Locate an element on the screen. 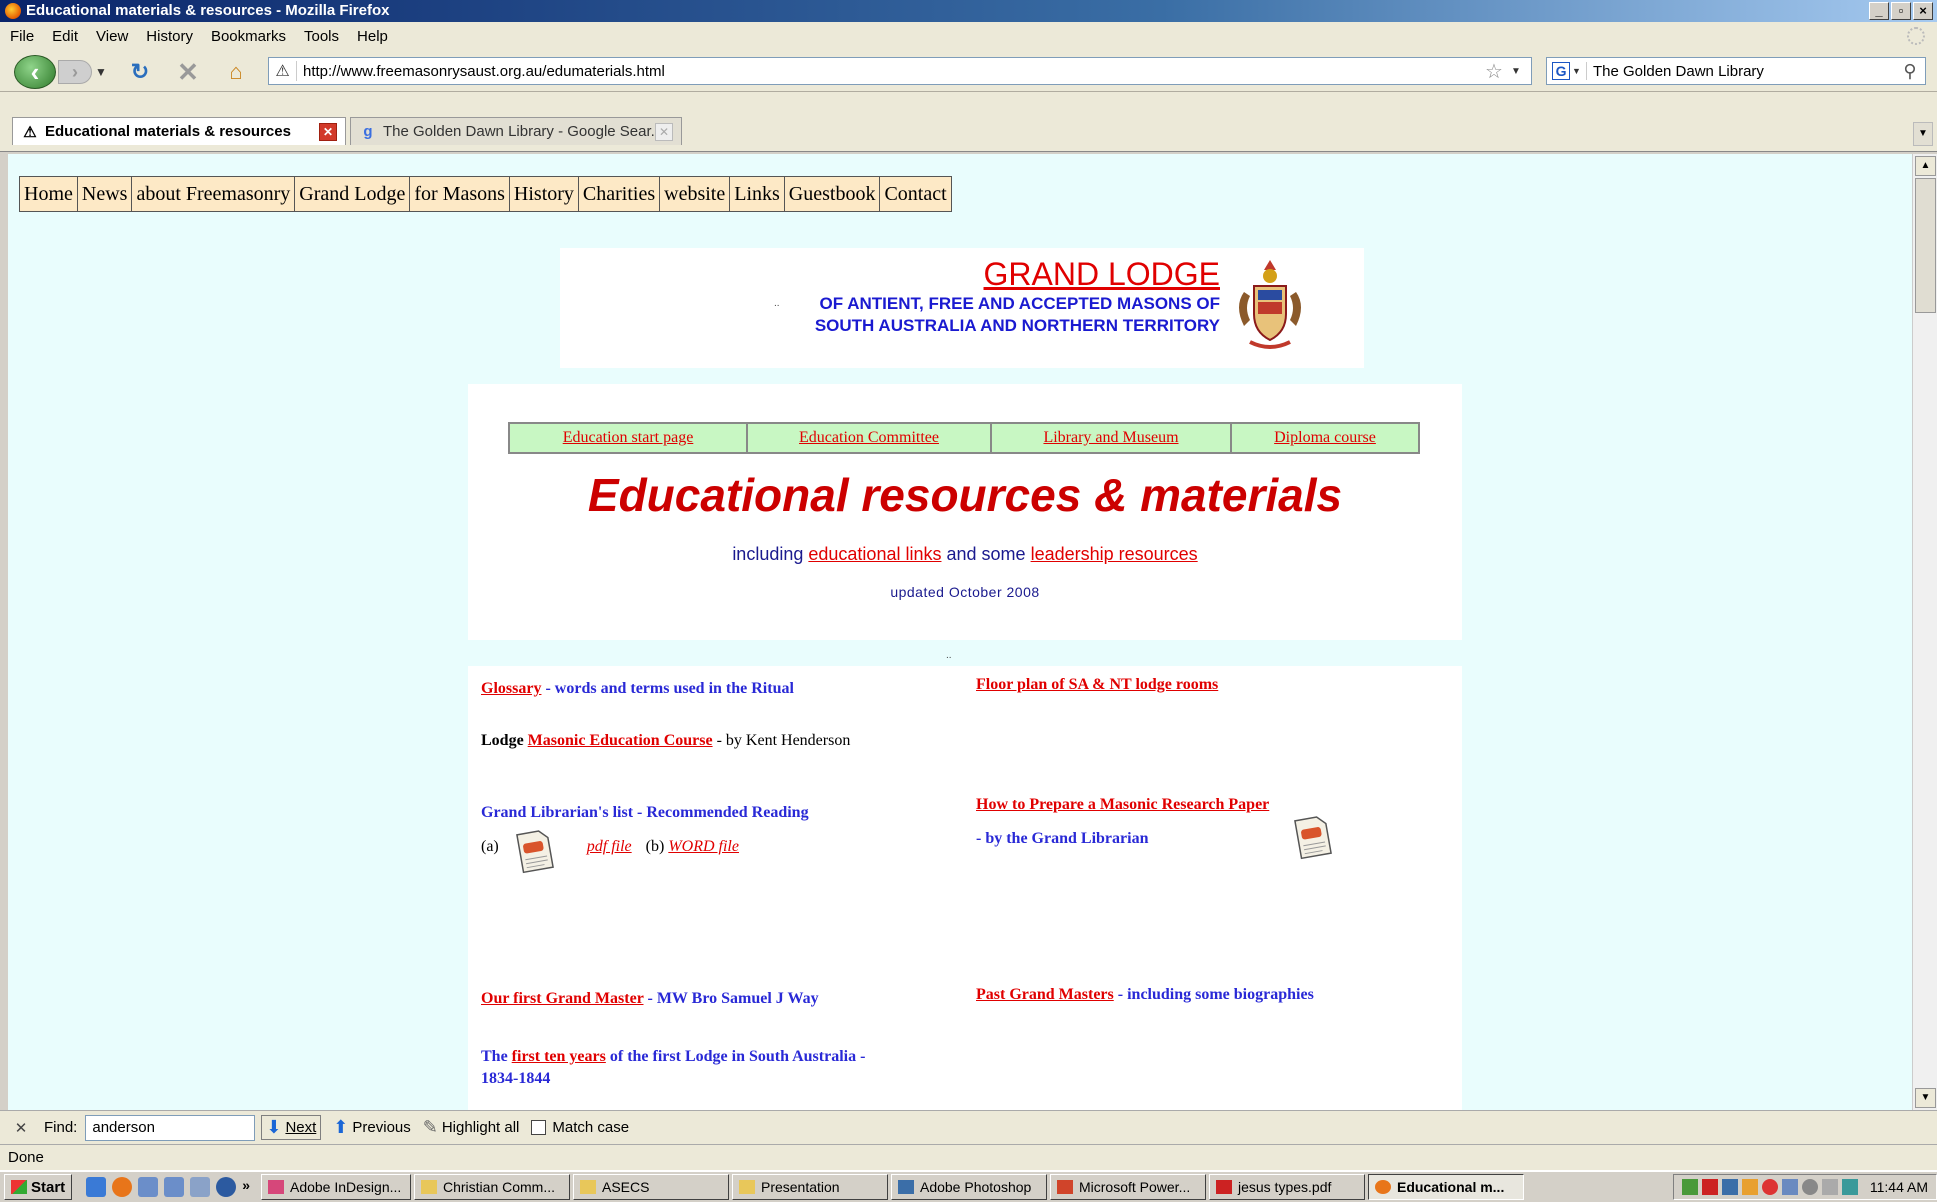  taskbar-item-asecs: ASECS is located at coordinates (650, 1187).